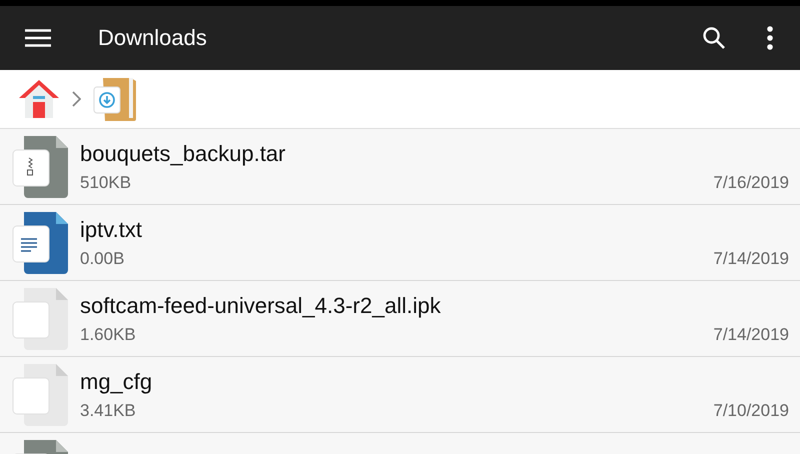  I want to click on file-size: 510KB, so click(106, 182).